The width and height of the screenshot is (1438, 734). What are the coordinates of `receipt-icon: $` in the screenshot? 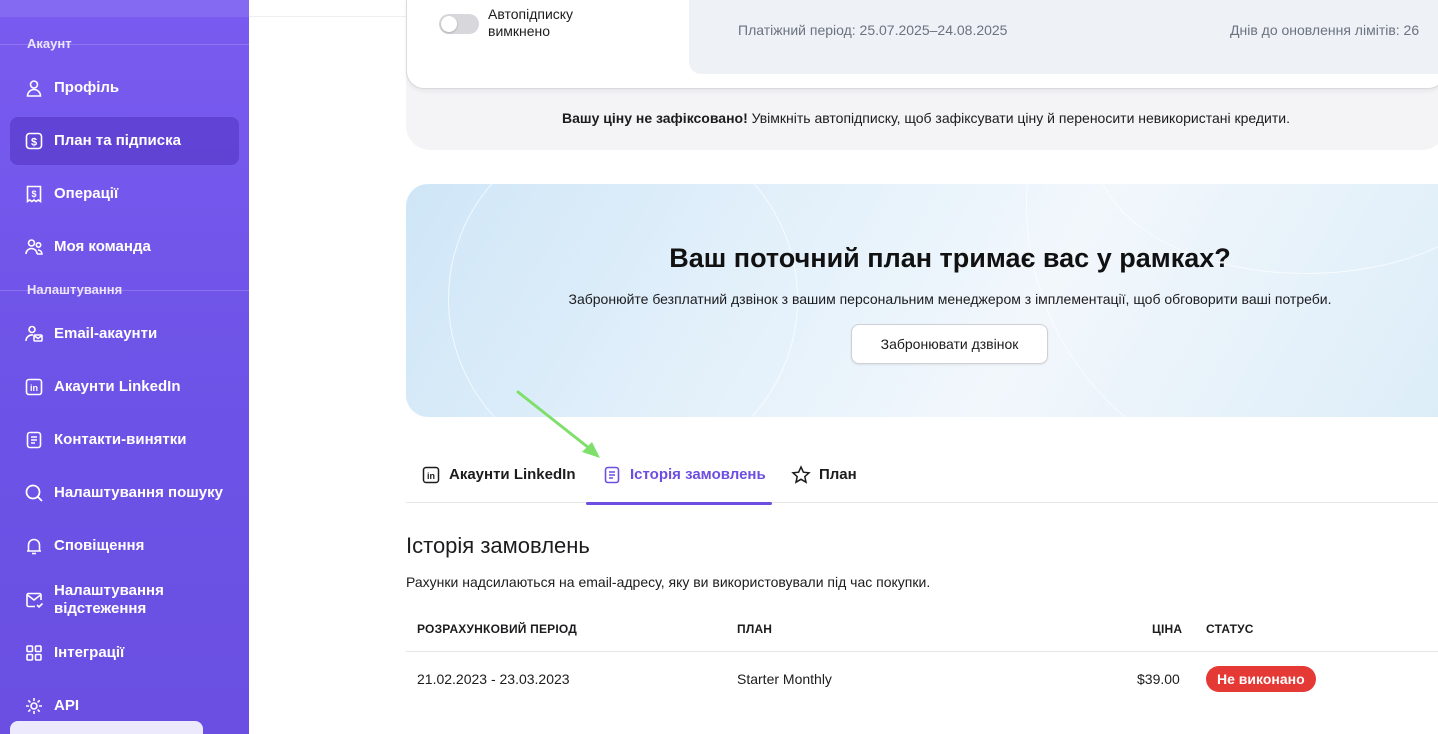 It's located at (34, 194).